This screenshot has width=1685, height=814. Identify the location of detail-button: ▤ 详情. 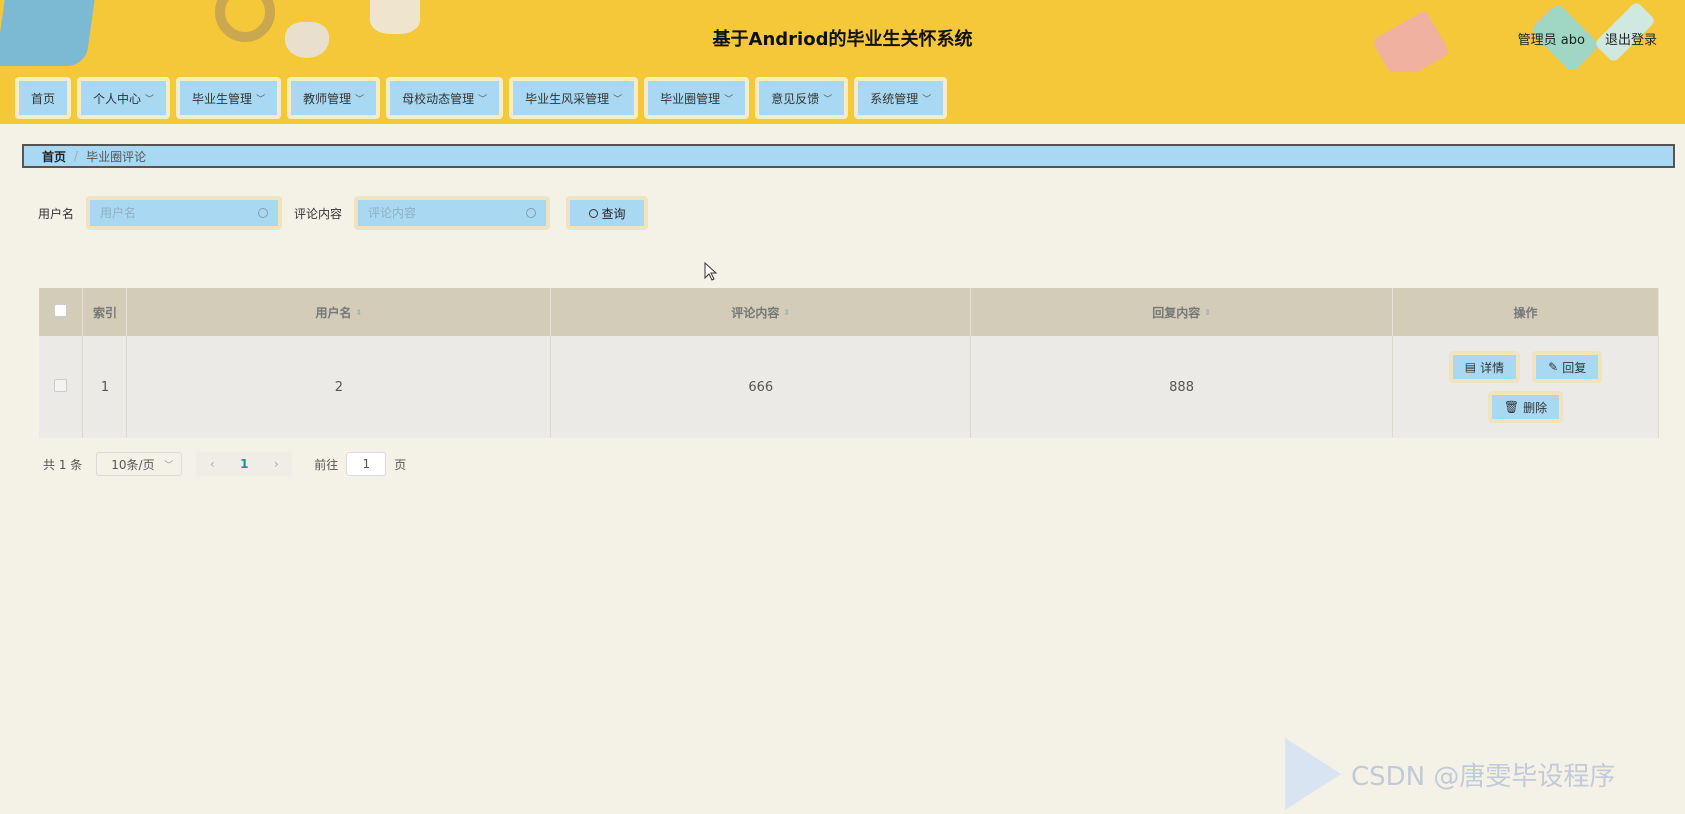
(1484, 367).